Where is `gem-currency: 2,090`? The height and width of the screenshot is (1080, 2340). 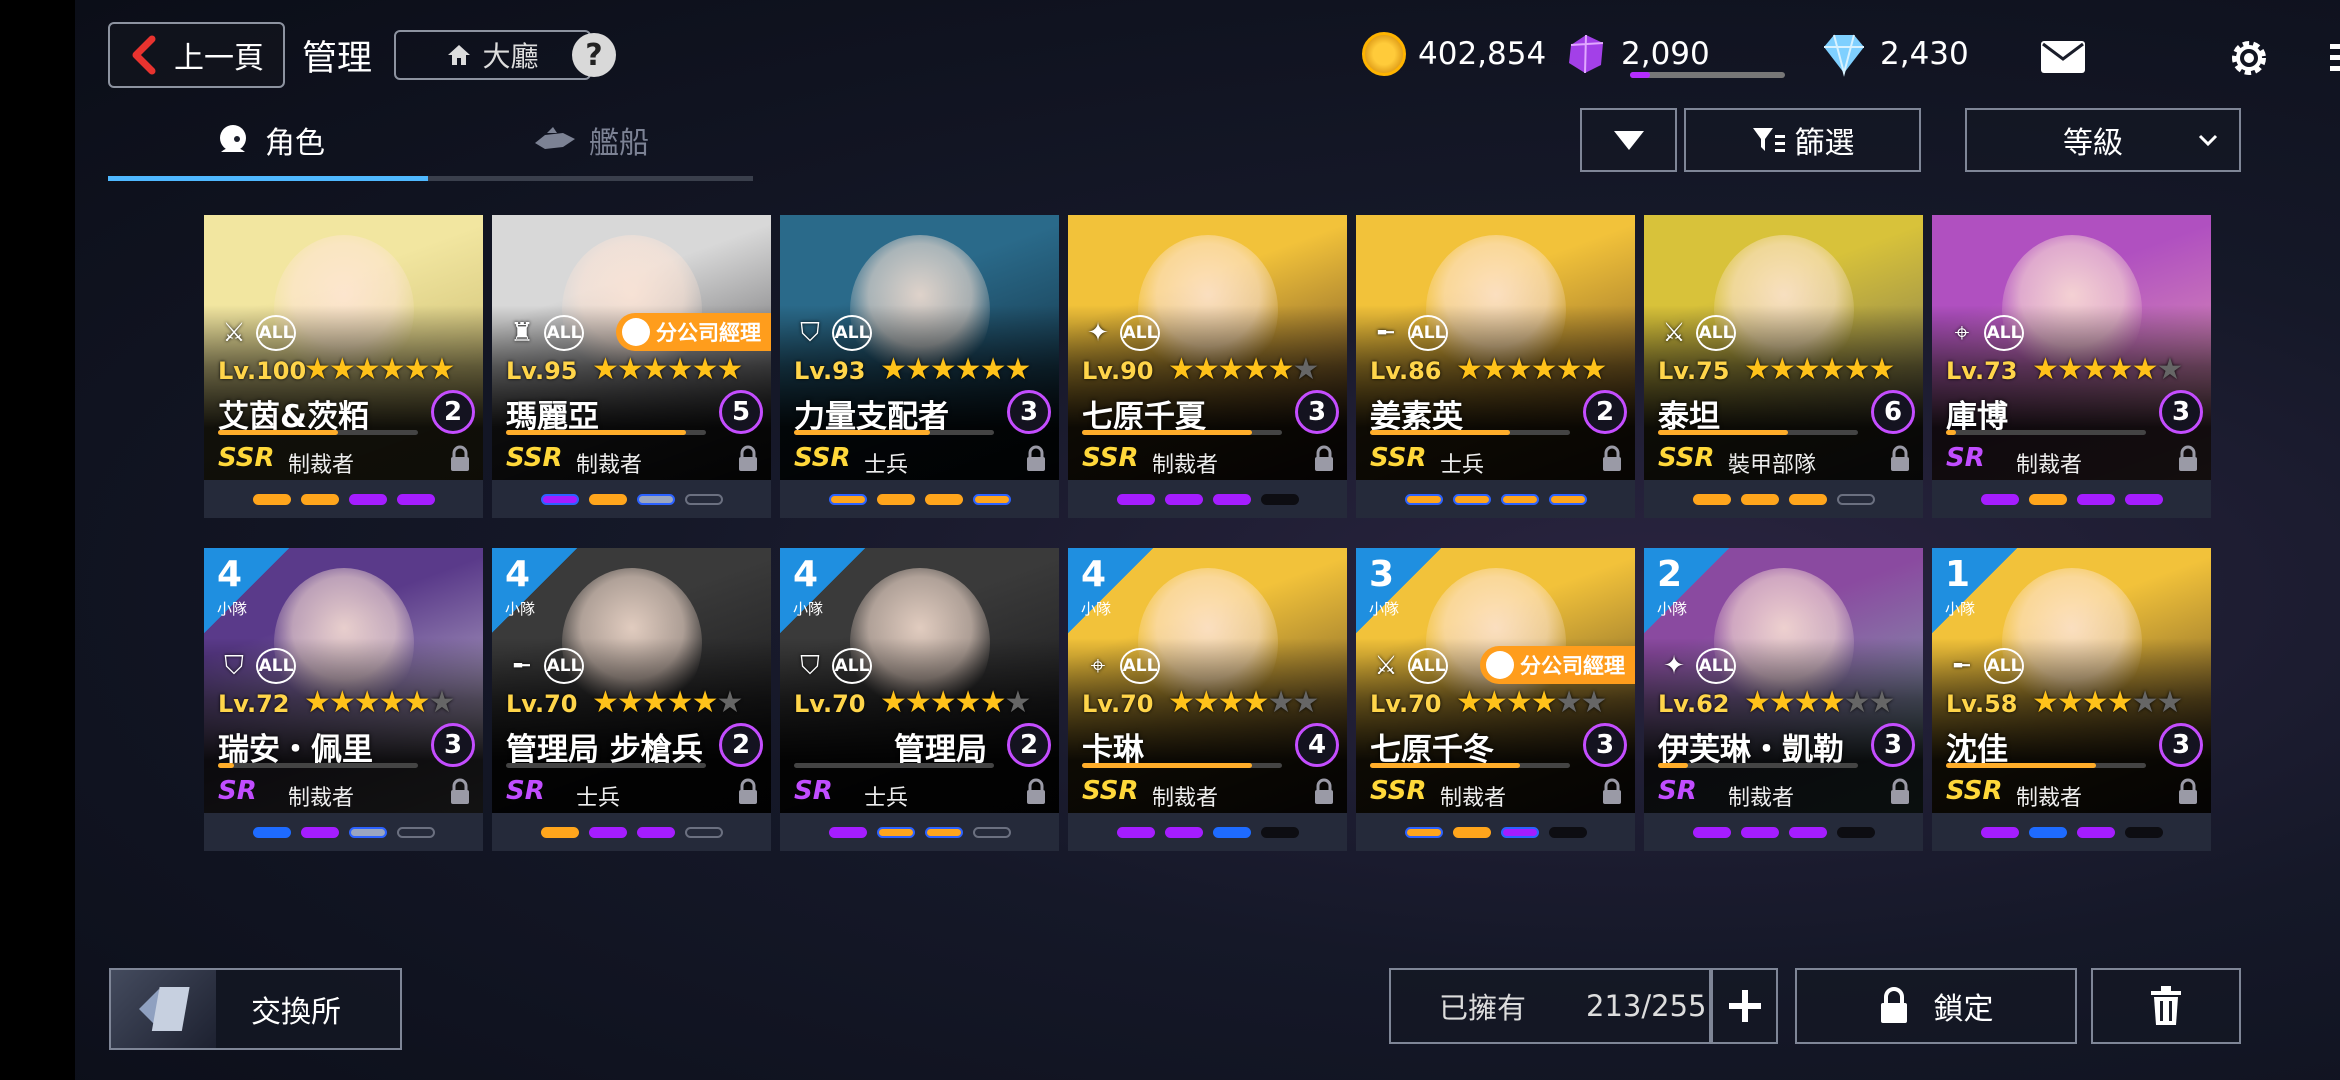 gem-currency: 2,090 is located at coordinates (1636, 54).